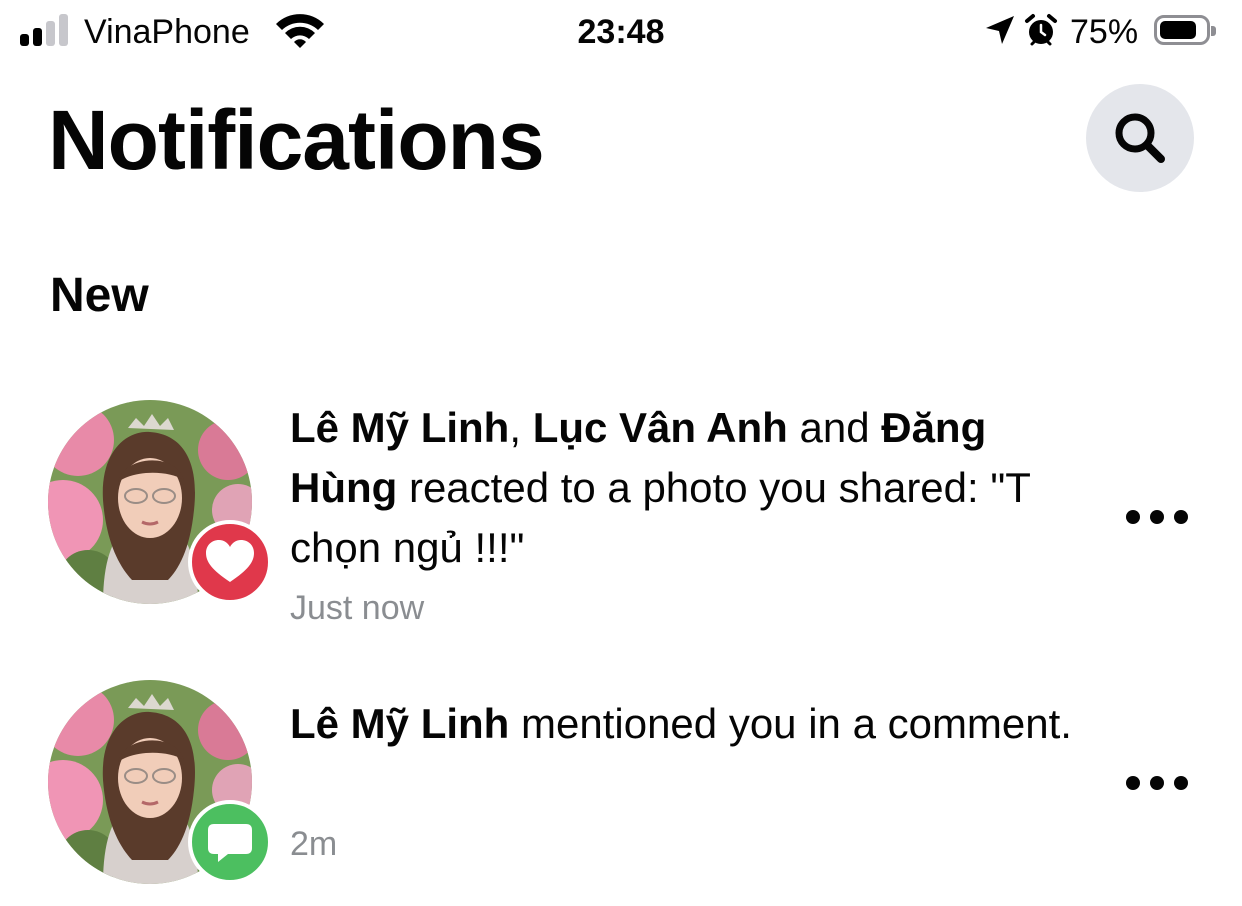 The width and height of the screenshot is (1242, 906). What do you see at coordinates (790, 723) in the screenshot?
I see `notification-message: mentioned you in a comment.` at bounding box center [790, 723].